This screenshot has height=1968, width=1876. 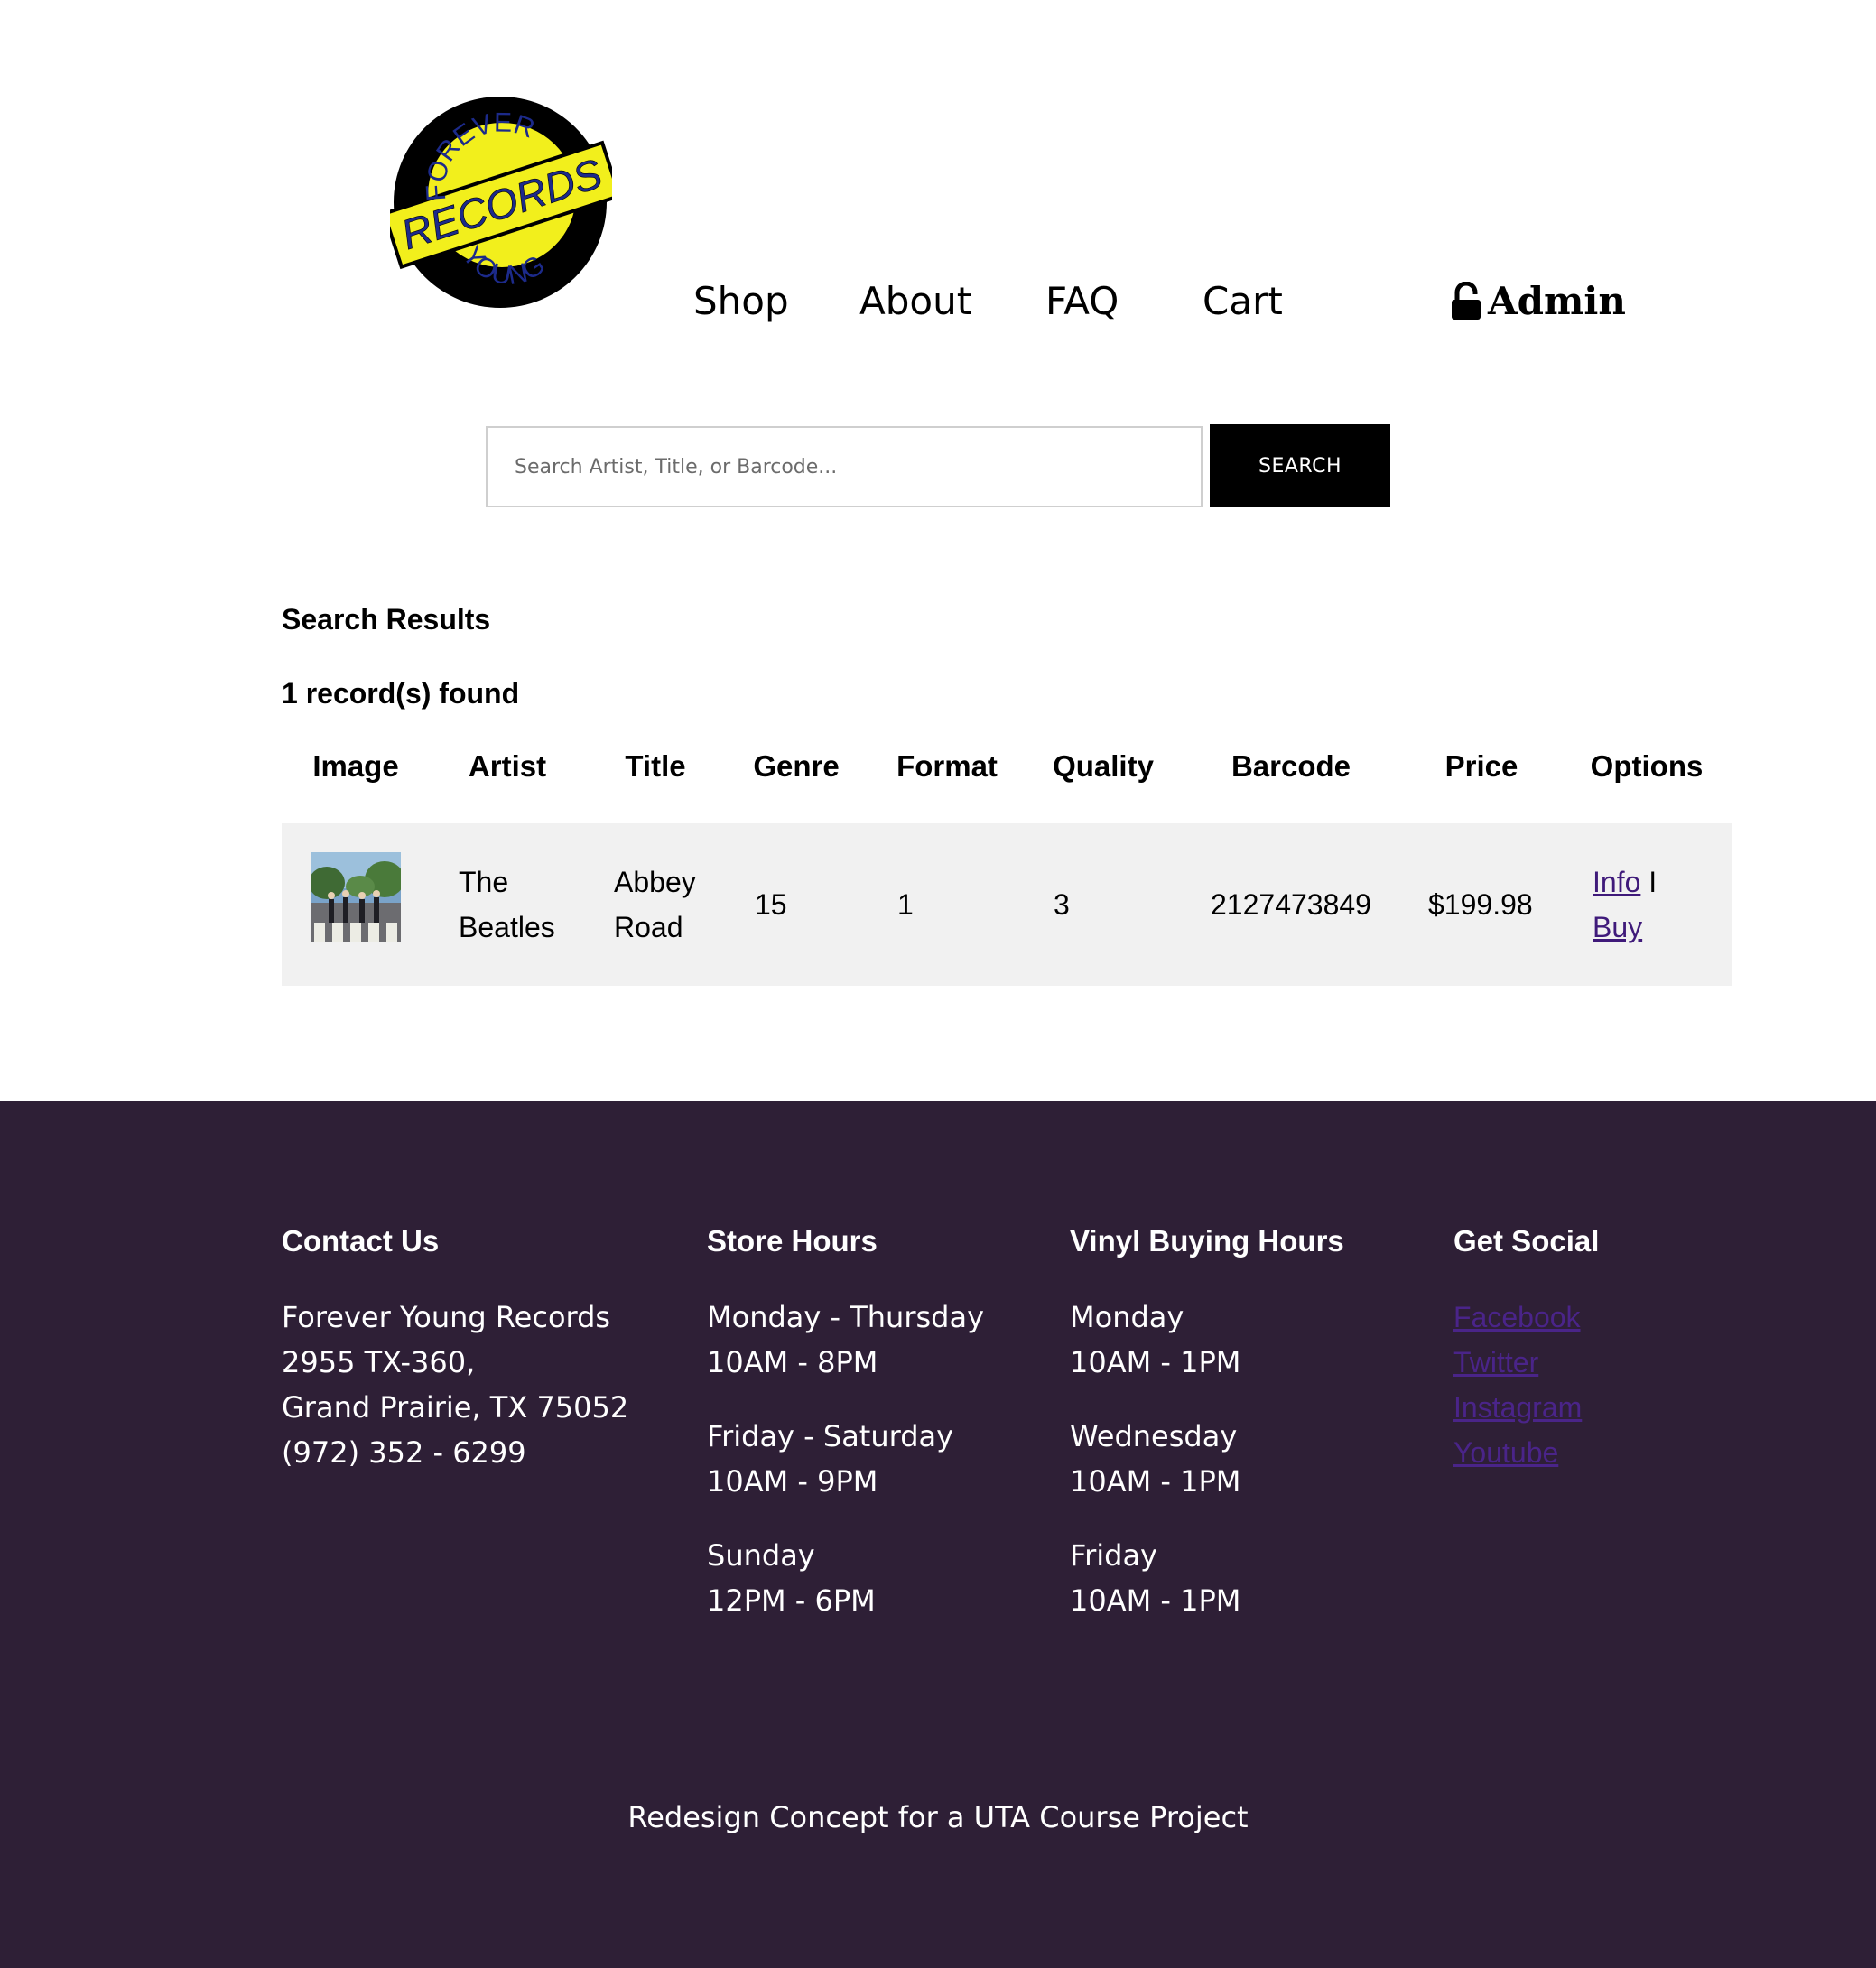 I want to click on nav-about-link: About, so click(x=915, y=301).